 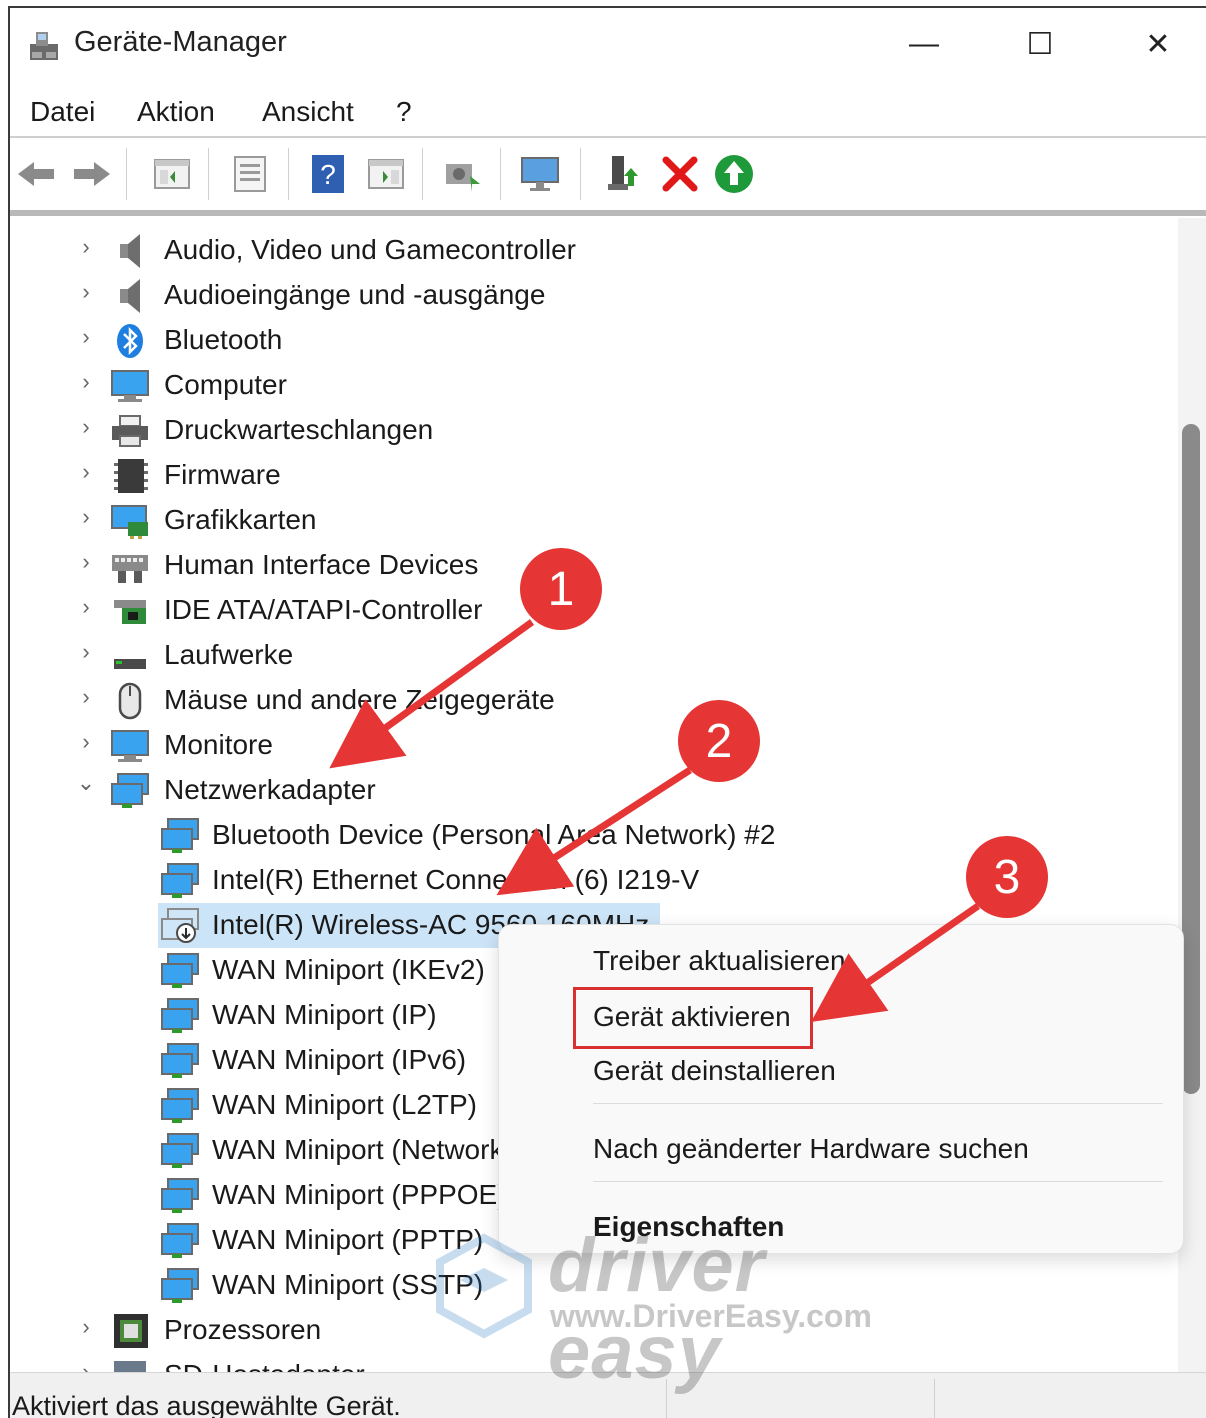 I want to click on tree-item-label: Prozessoren, so click(x=243, y=1329).